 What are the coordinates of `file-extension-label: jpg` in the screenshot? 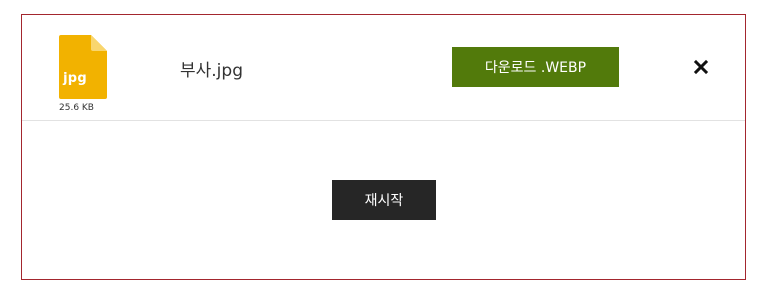 It's located at (75, 78).